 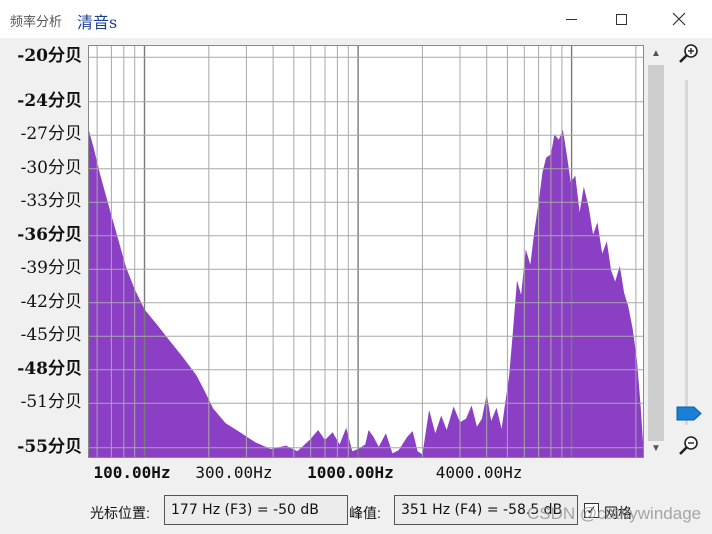 I want to click on x-axis-labels: 100.00Hz 300.00Hz 1000.00Hz 4000.00Hz, so click(x=366, y=472).